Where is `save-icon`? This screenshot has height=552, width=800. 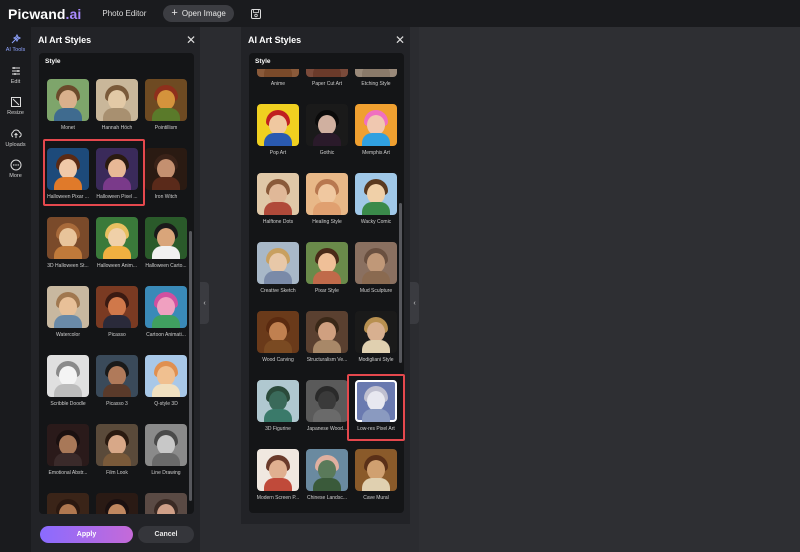
save-icon is located at coordinates (256, 14).